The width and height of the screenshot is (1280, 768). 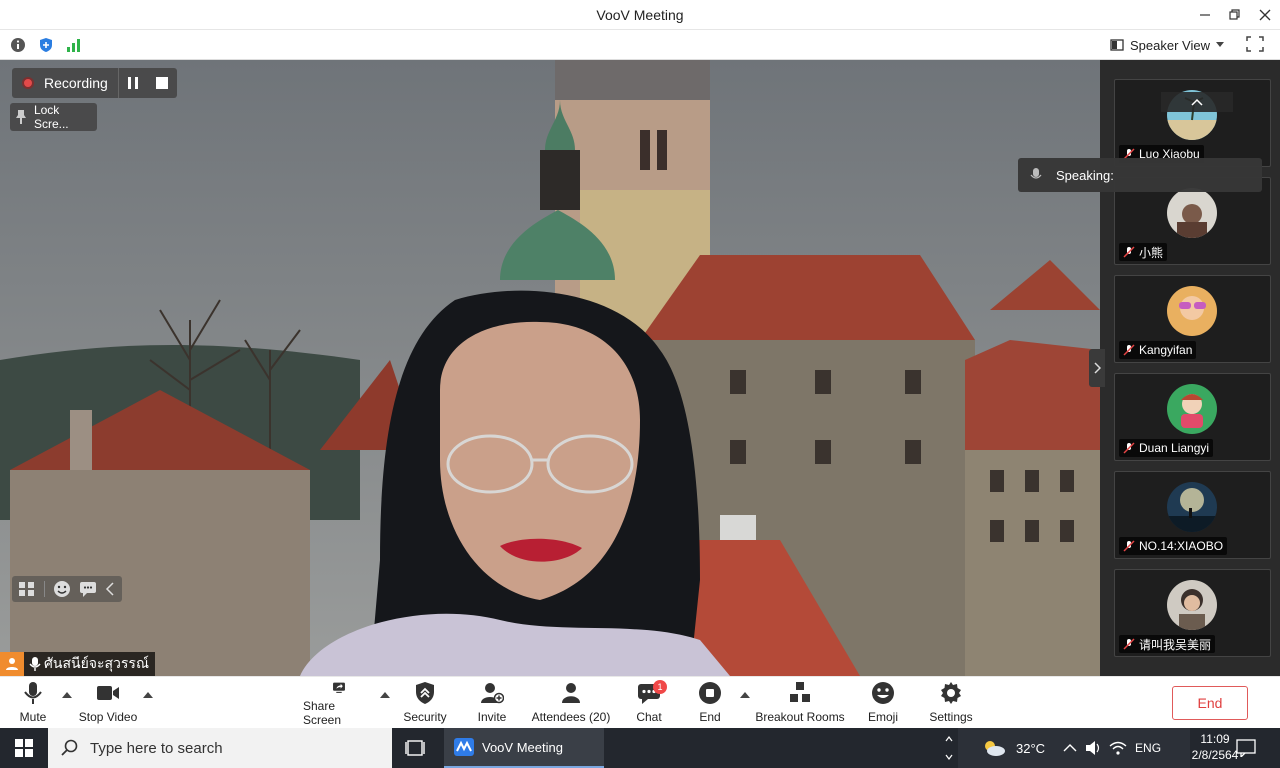 I want to click on emoji-icon, so click(x=883, y=693).